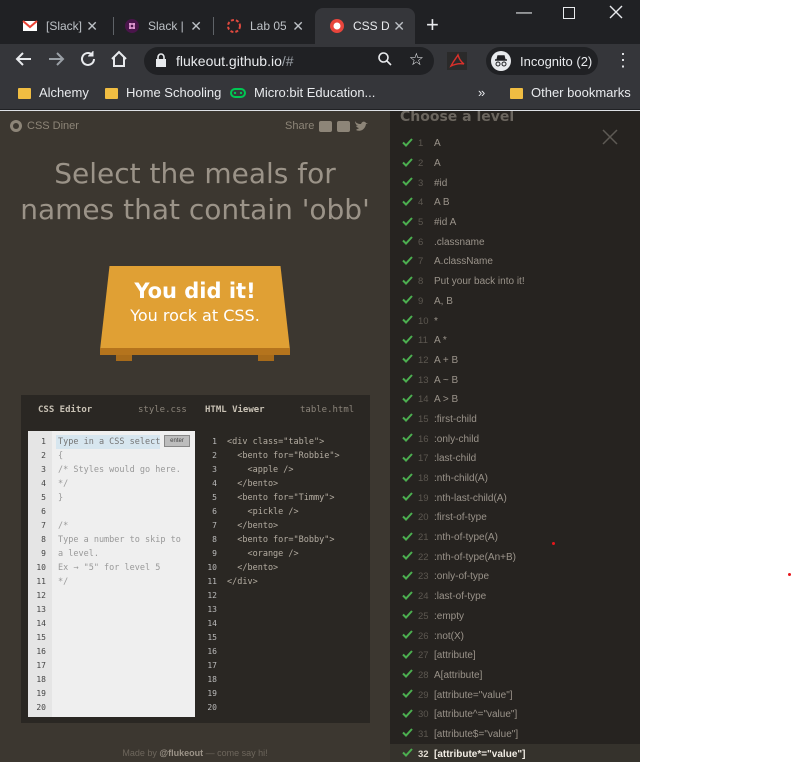  What do you see at coordinates (235, 410) in the screenshot?
I see `html-viewer-title: HTML Viewer` at bounding box center [235, 410].